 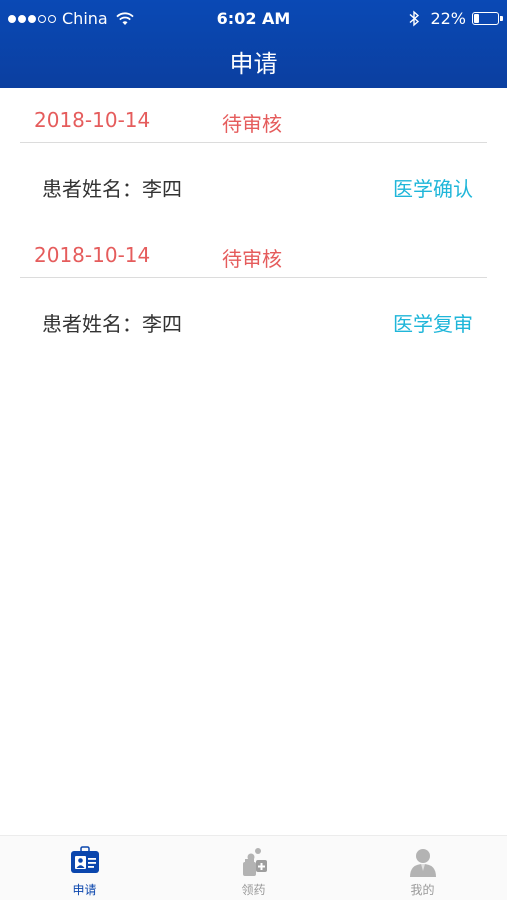 I want to click on record-body: 患者姓名：李四 医学复审, so click(x=253, y=318).